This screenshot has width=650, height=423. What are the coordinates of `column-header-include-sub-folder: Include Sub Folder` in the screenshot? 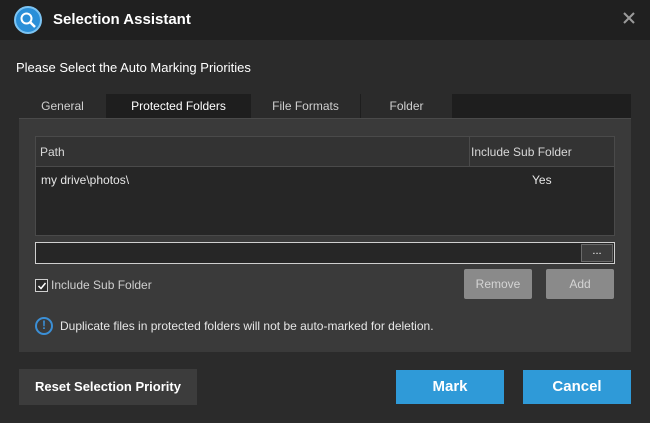 It's located at (521, 152).